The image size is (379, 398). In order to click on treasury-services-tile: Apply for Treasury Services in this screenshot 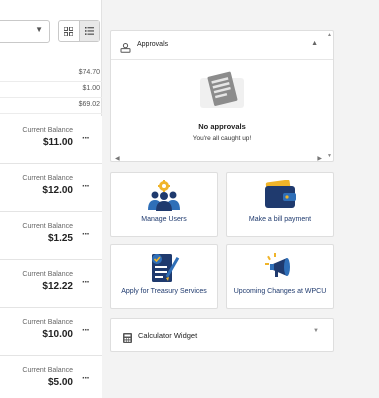, I will do `click(164, 276)`.